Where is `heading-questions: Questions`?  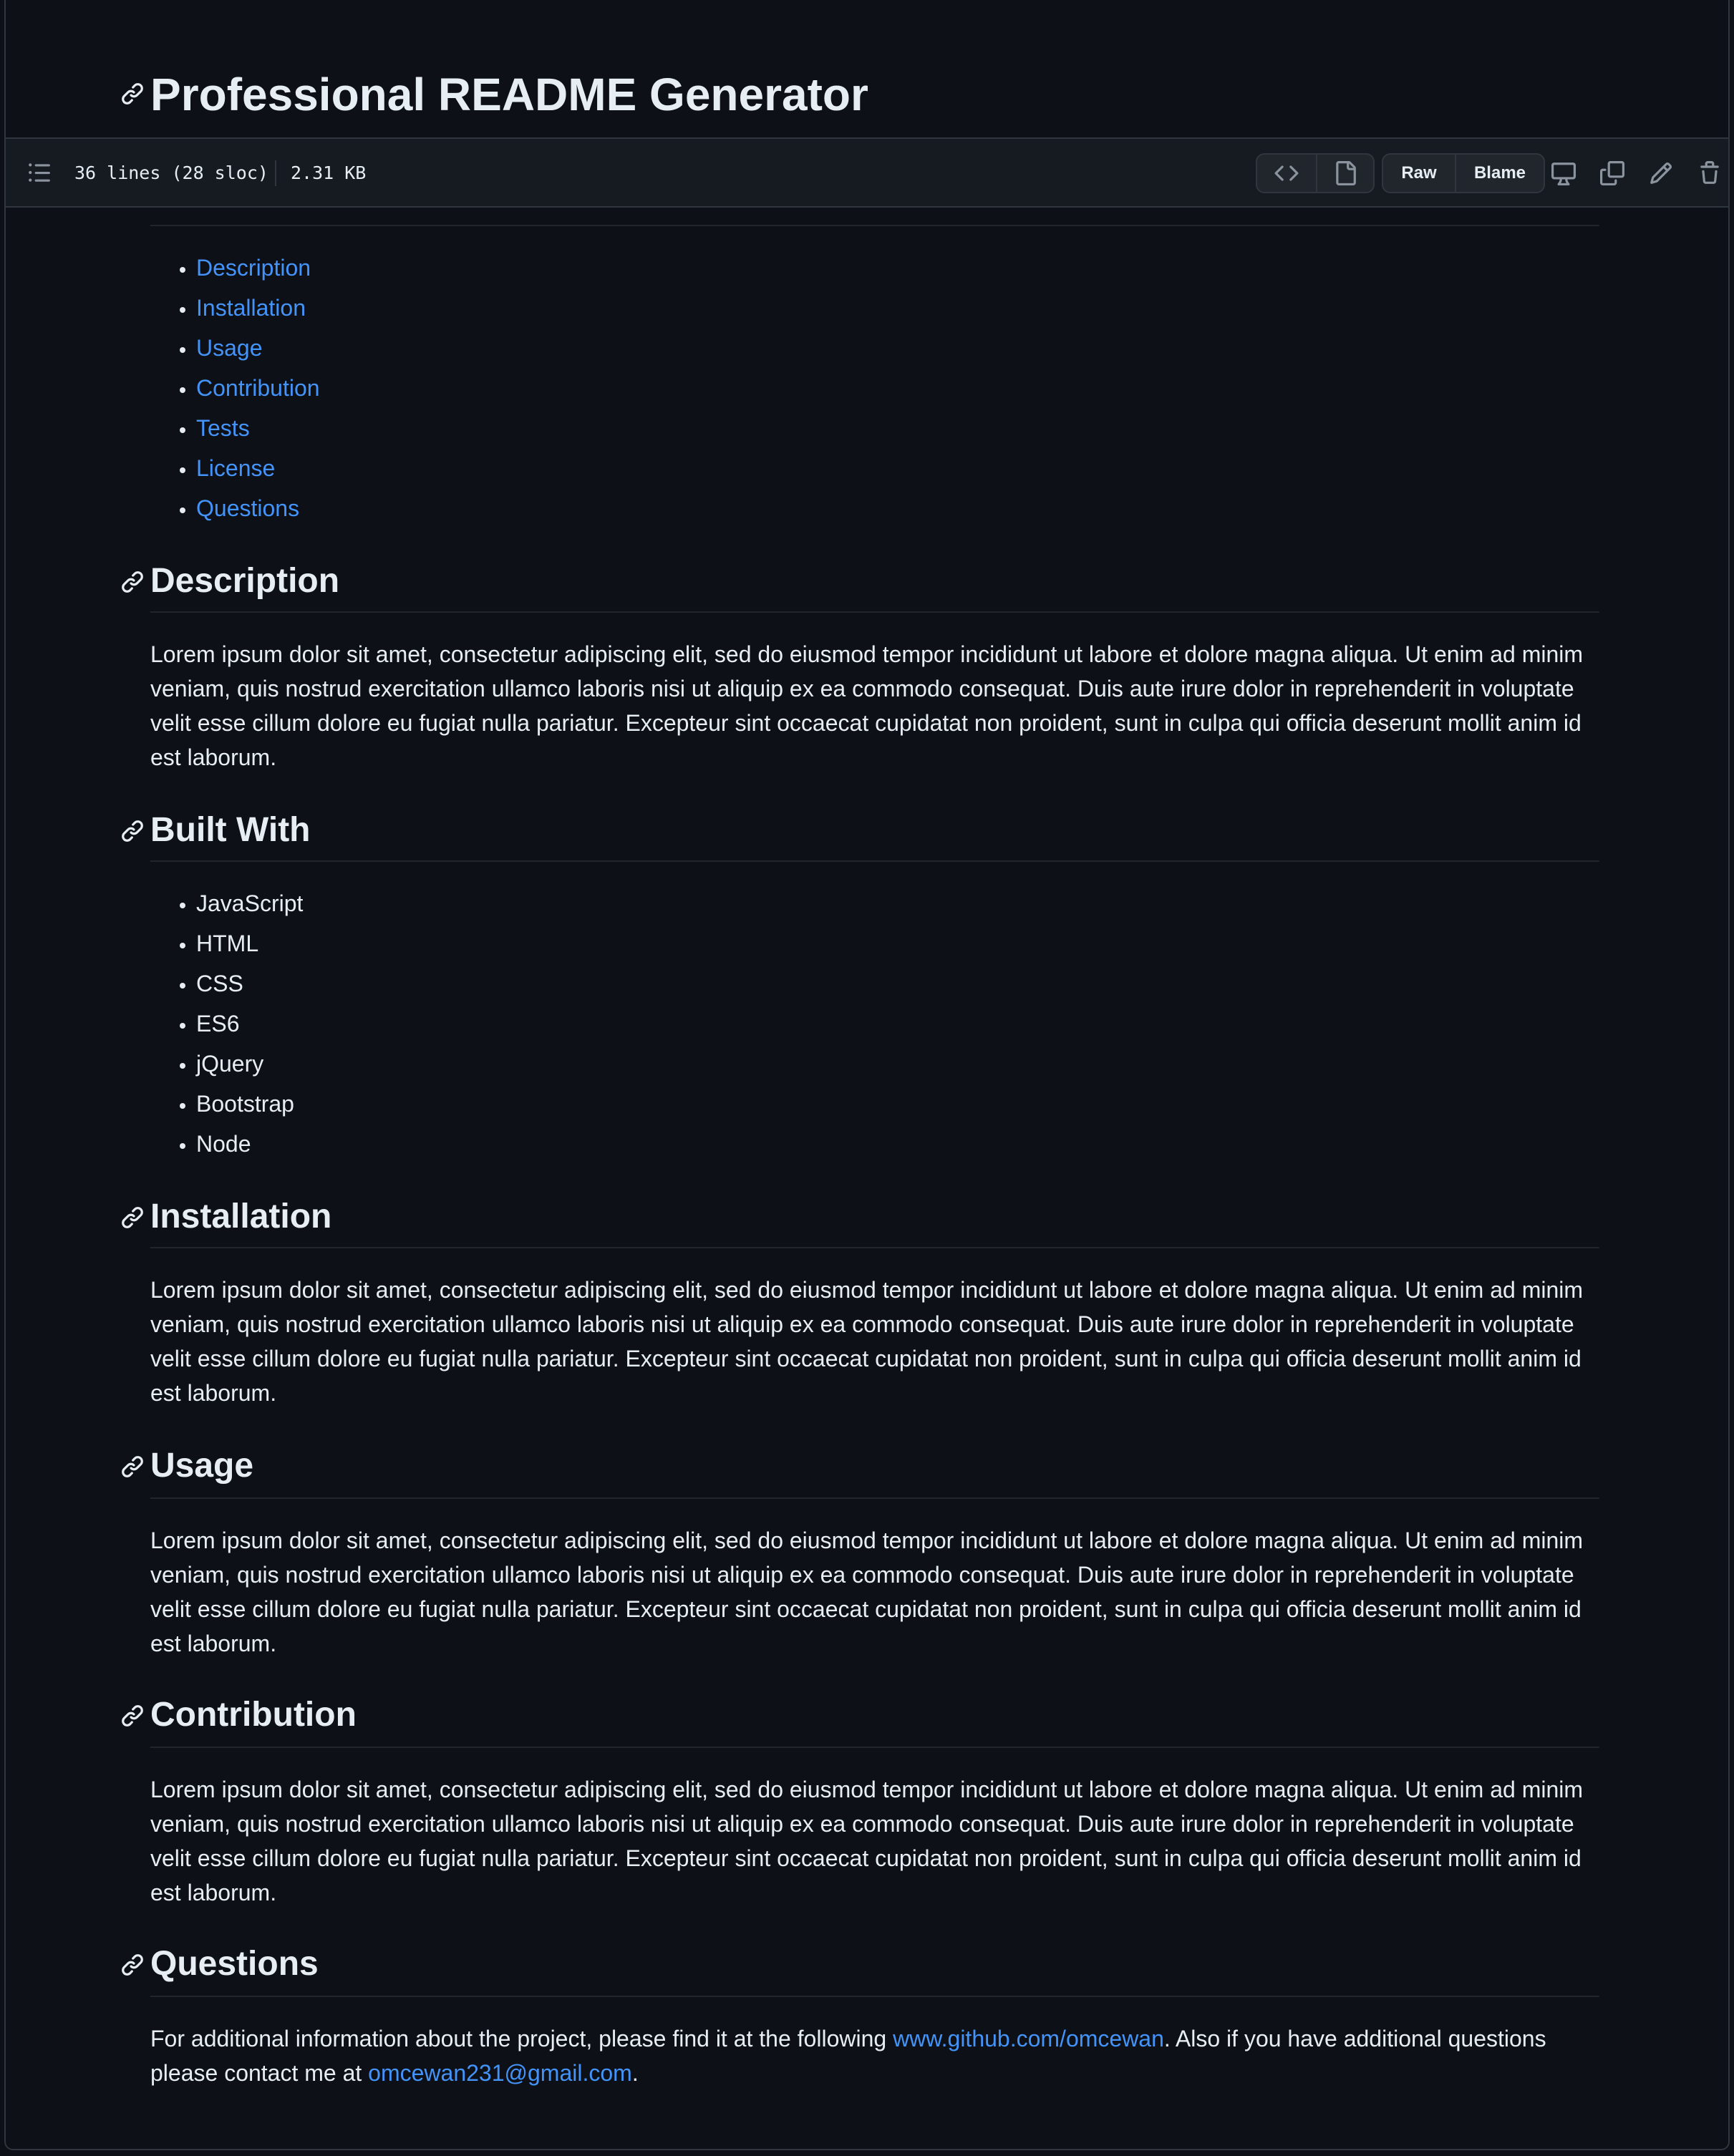 heading-questions: Questions is located at coordinates (234, 1964).